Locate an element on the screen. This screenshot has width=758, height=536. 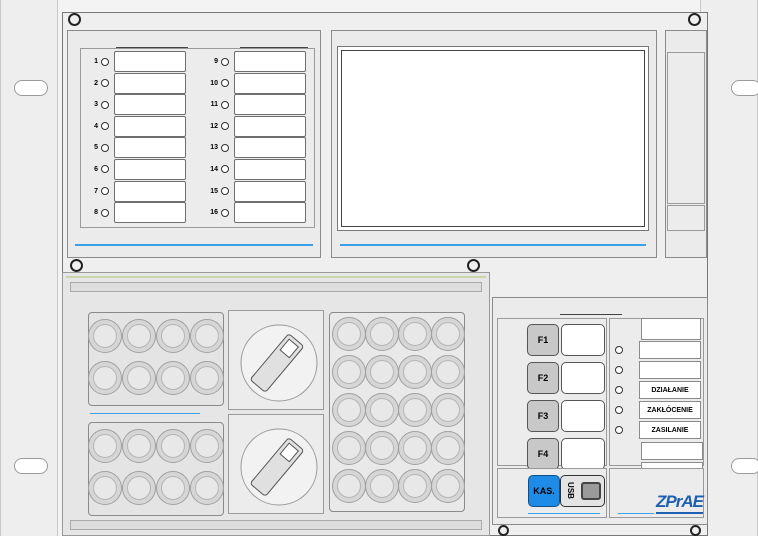
function-keys: F1 F2 F3 F4 is located at coordinates (567, 400).